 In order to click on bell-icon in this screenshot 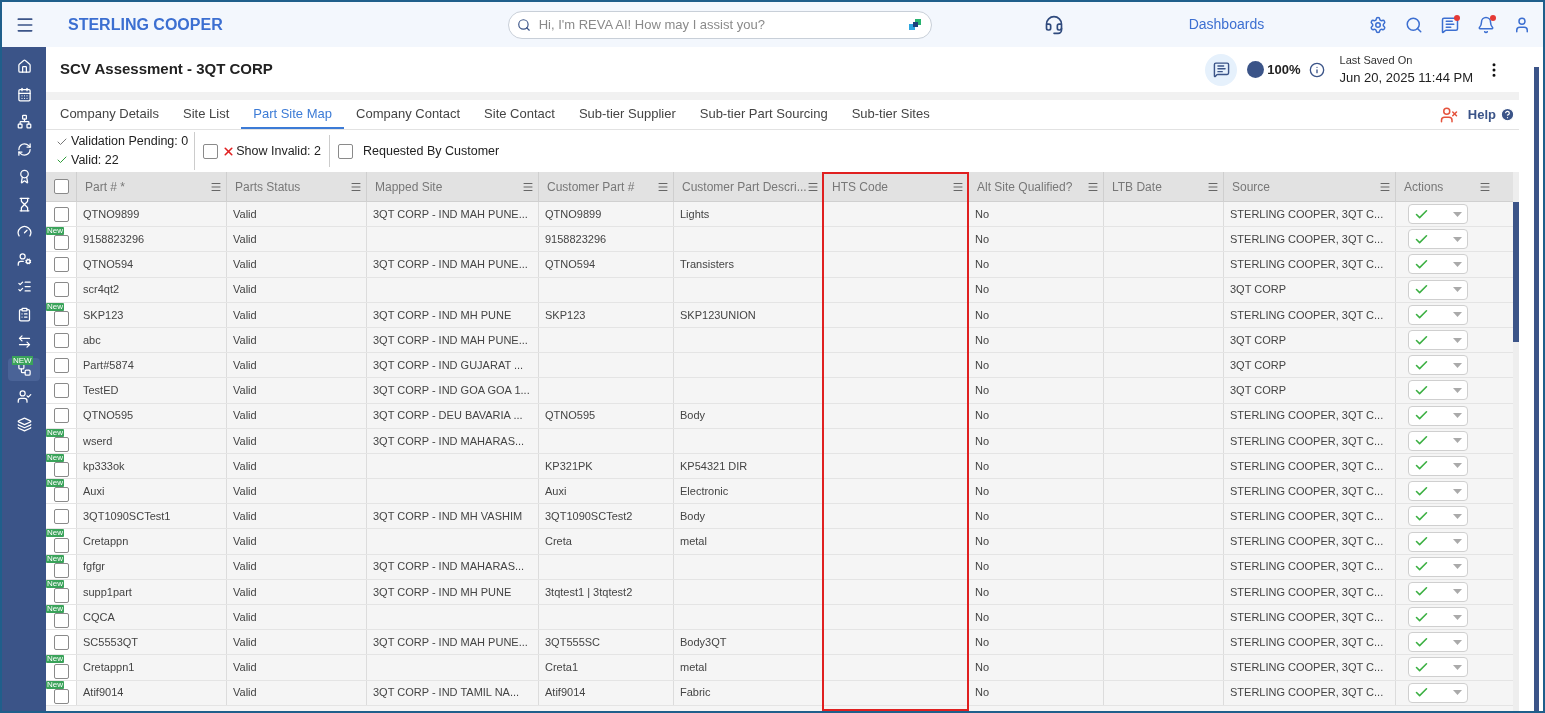, I will do `click(1486, 24)`.